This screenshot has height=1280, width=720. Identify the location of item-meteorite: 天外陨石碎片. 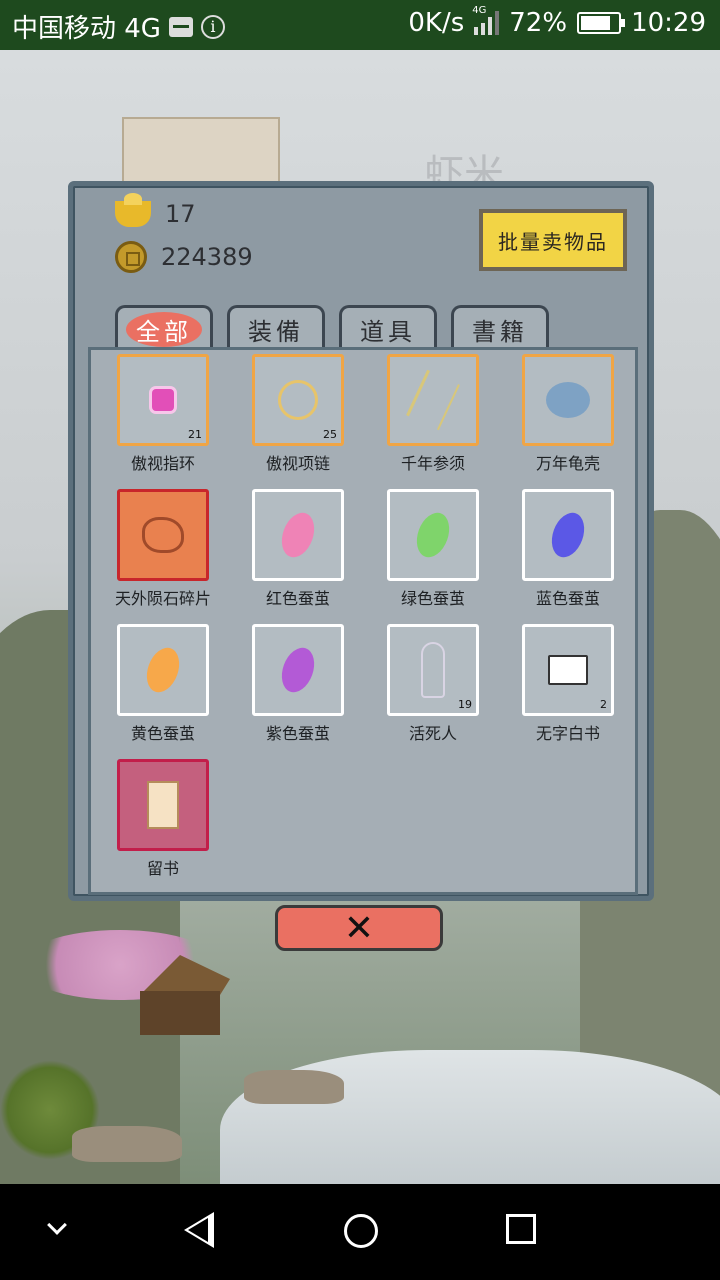
(163, 549).